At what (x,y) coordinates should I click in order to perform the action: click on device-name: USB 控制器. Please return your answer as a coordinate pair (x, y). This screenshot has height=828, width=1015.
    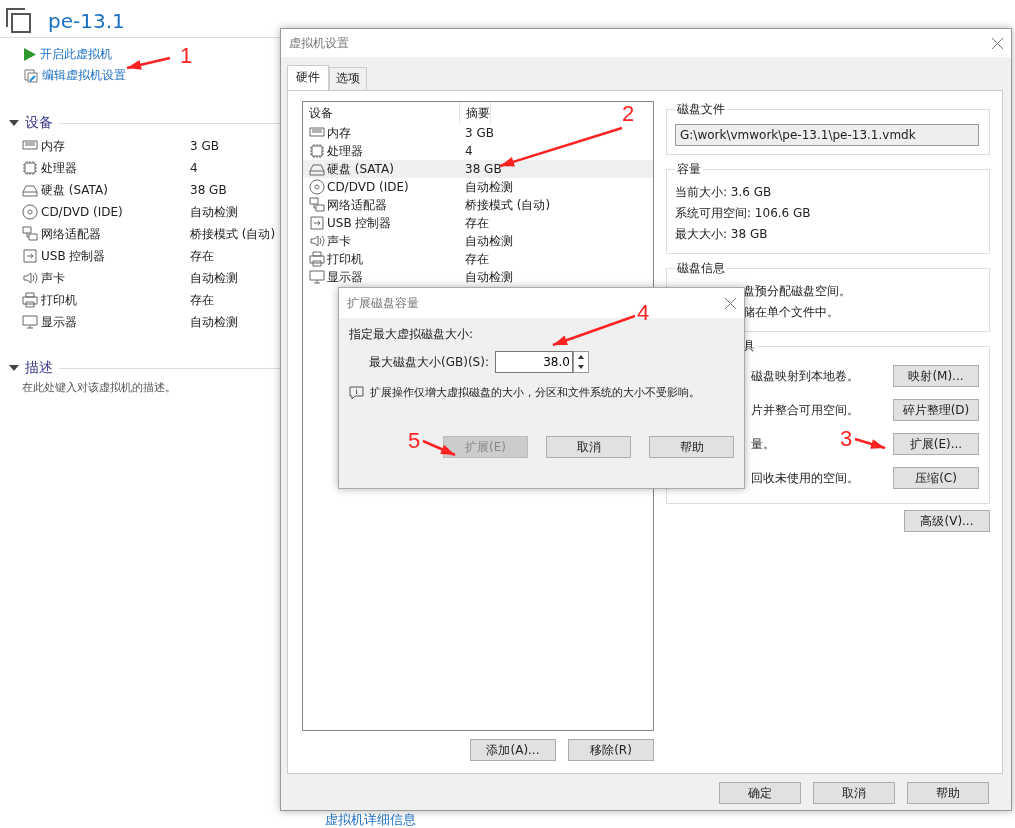
    Looking at the image, I should click on (73, 256).